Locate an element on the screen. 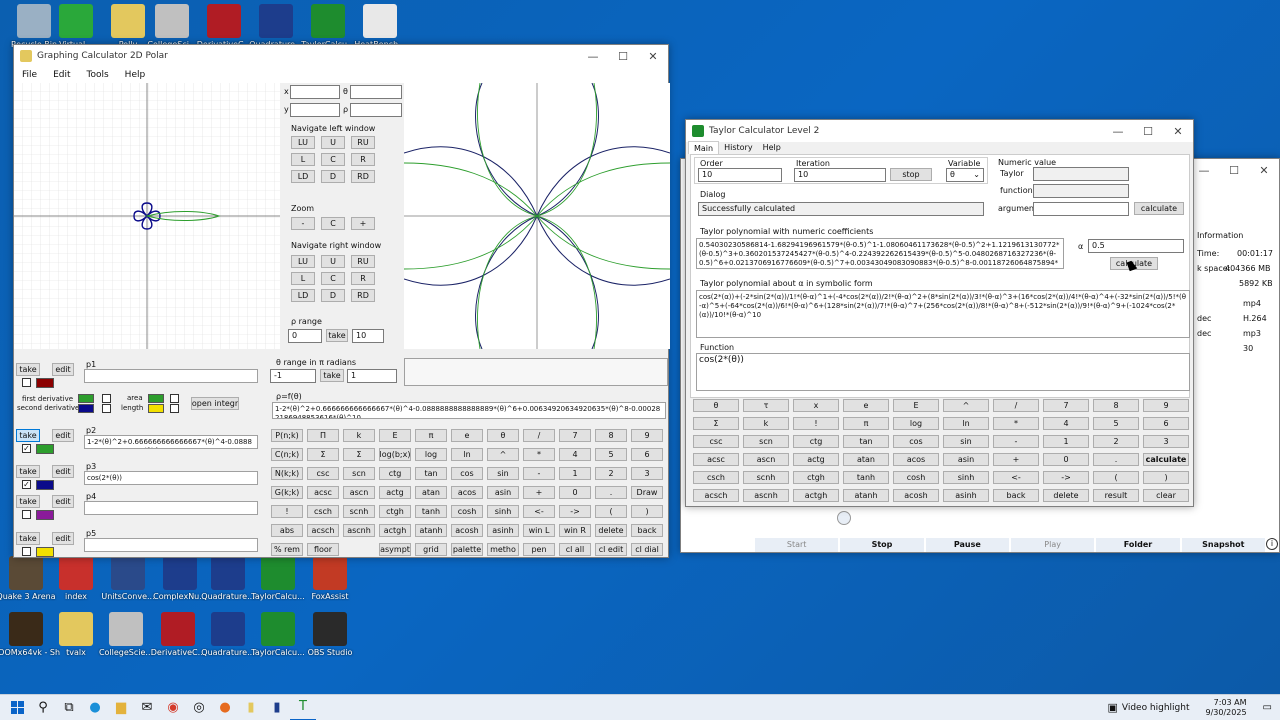 The width and height of the screenshot is (1280, 720). key-9-button: 9 is located at coordinates (1166, 405).